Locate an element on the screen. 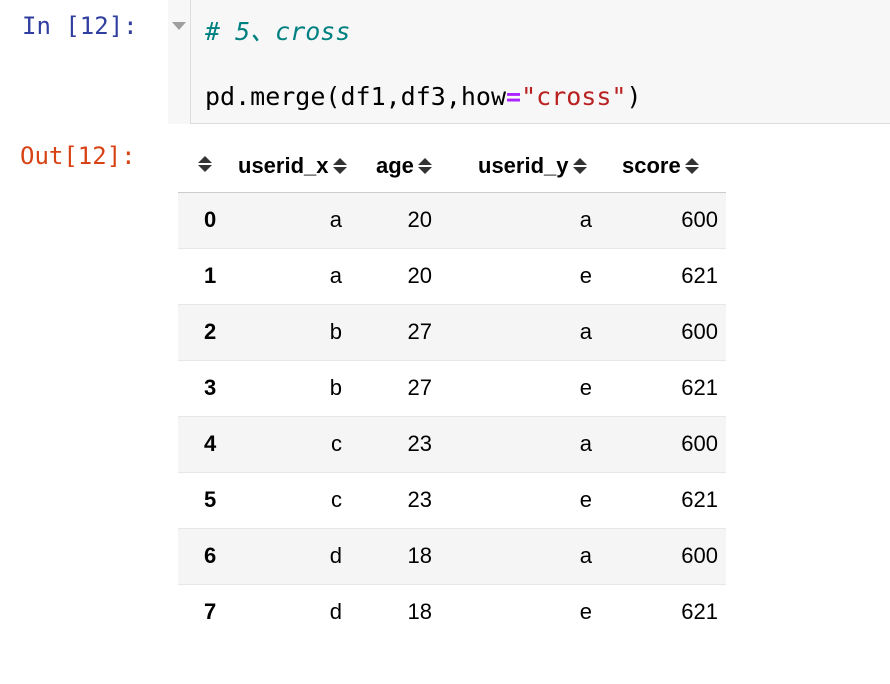 This screenshot has height=684, width=890. table-row: 4 c 23 a 600 is located at coordinates (452, 444).